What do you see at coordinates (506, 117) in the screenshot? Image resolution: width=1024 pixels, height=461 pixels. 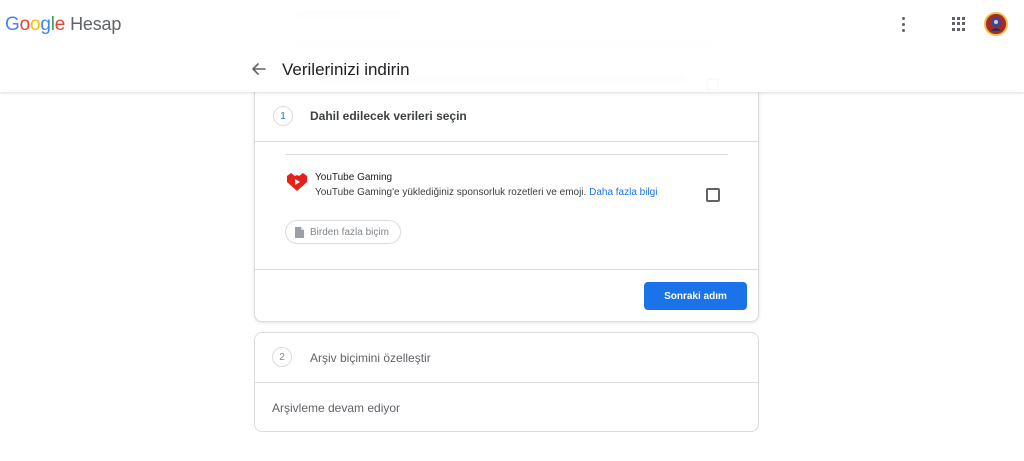 I see `step-1-header: 1 Dahil edilecek verileri seçin` at bounding box center [506, 117].